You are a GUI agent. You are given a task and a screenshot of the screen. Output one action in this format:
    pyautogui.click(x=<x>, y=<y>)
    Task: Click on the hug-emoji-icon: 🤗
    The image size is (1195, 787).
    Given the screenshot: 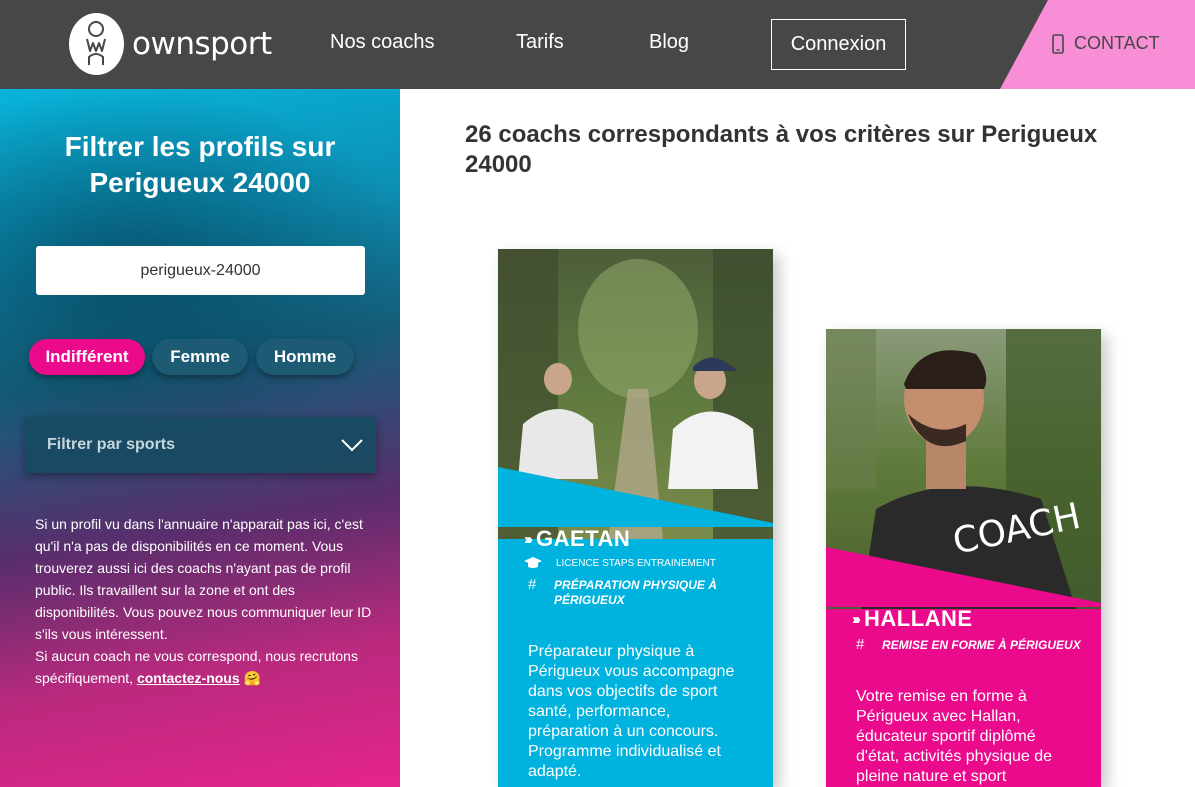 What is the action you would take?
    pyautogui.click(x=252, y=678)
    